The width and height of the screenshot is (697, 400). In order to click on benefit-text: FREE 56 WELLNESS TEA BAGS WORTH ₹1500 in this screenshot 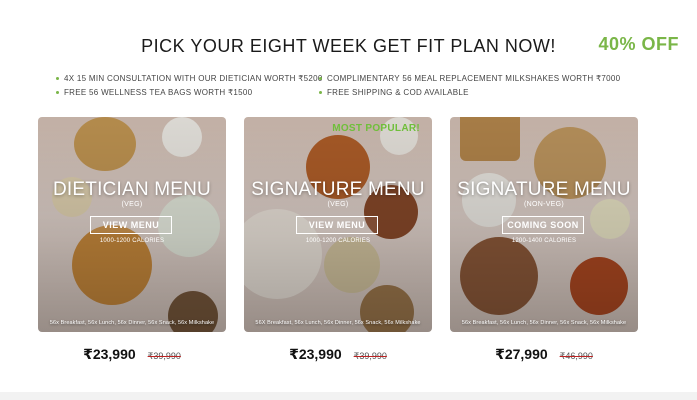, I will do `click(158, 92)`.